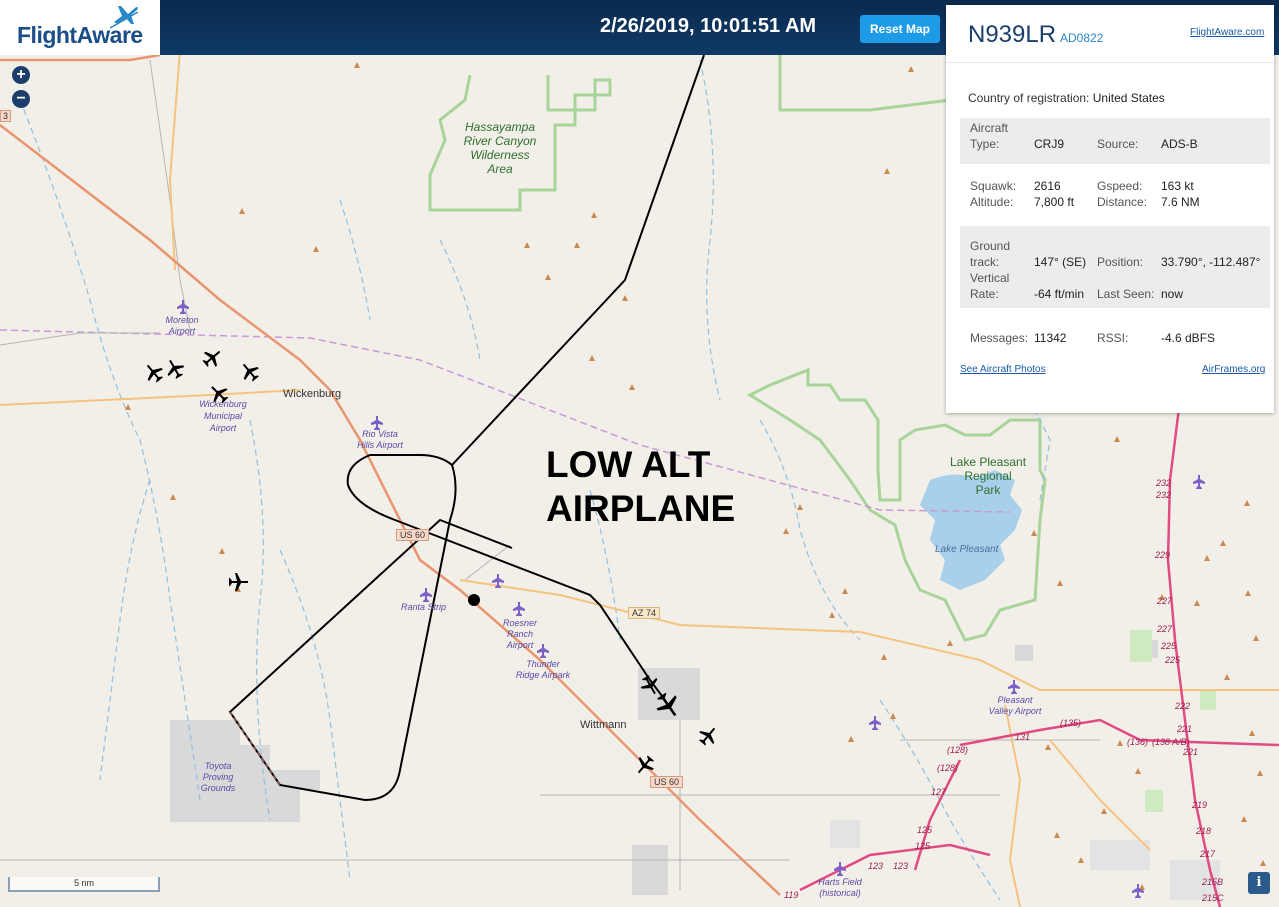 The image size is (1279, 907). What do you see at coordinates (1179, 144) in the screenshot?
I see `source-value: ADS-B` at bounding box center [1179, 144].